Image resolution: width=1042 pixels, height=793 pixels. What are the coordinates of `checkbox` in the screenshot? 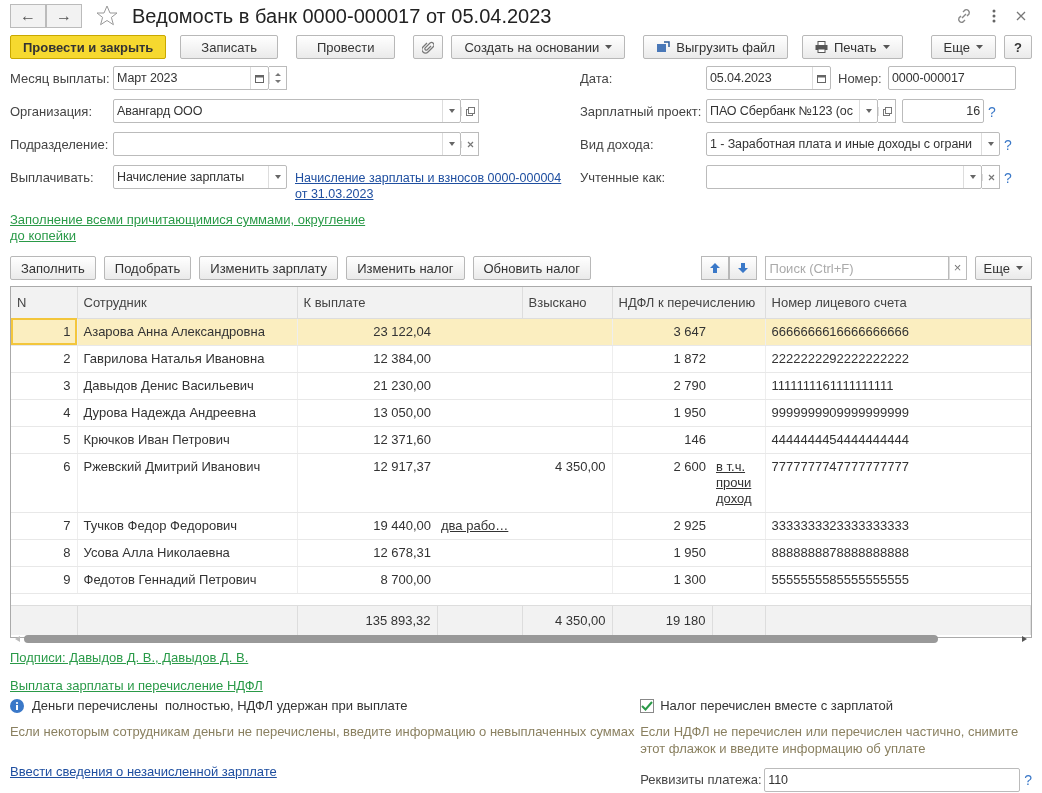 It's located at (647, 705).